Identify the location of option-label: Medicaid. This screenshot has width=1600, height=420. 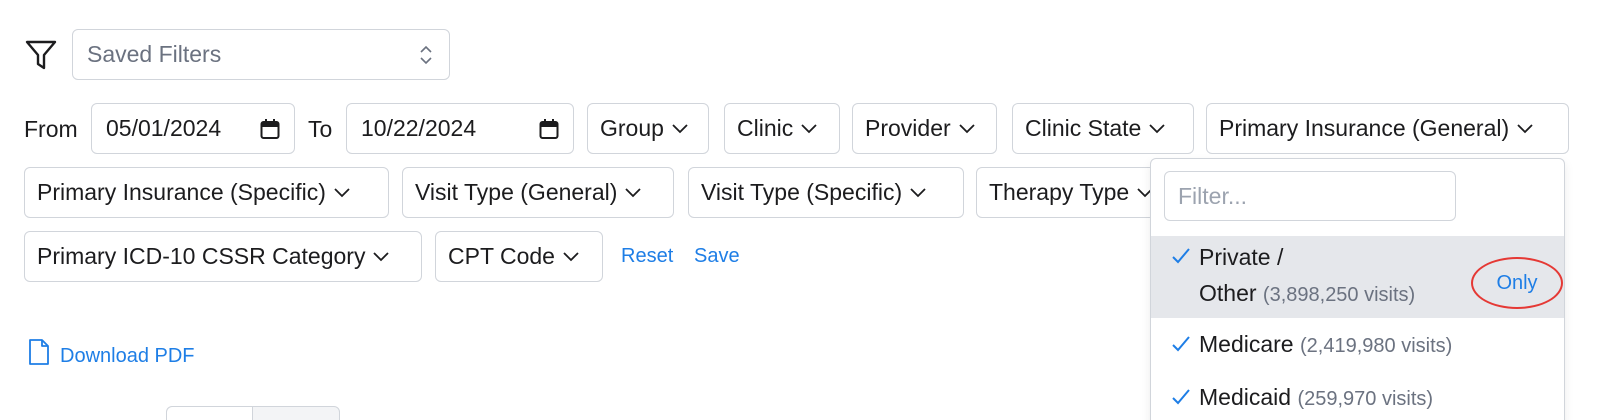
(1245, 397).